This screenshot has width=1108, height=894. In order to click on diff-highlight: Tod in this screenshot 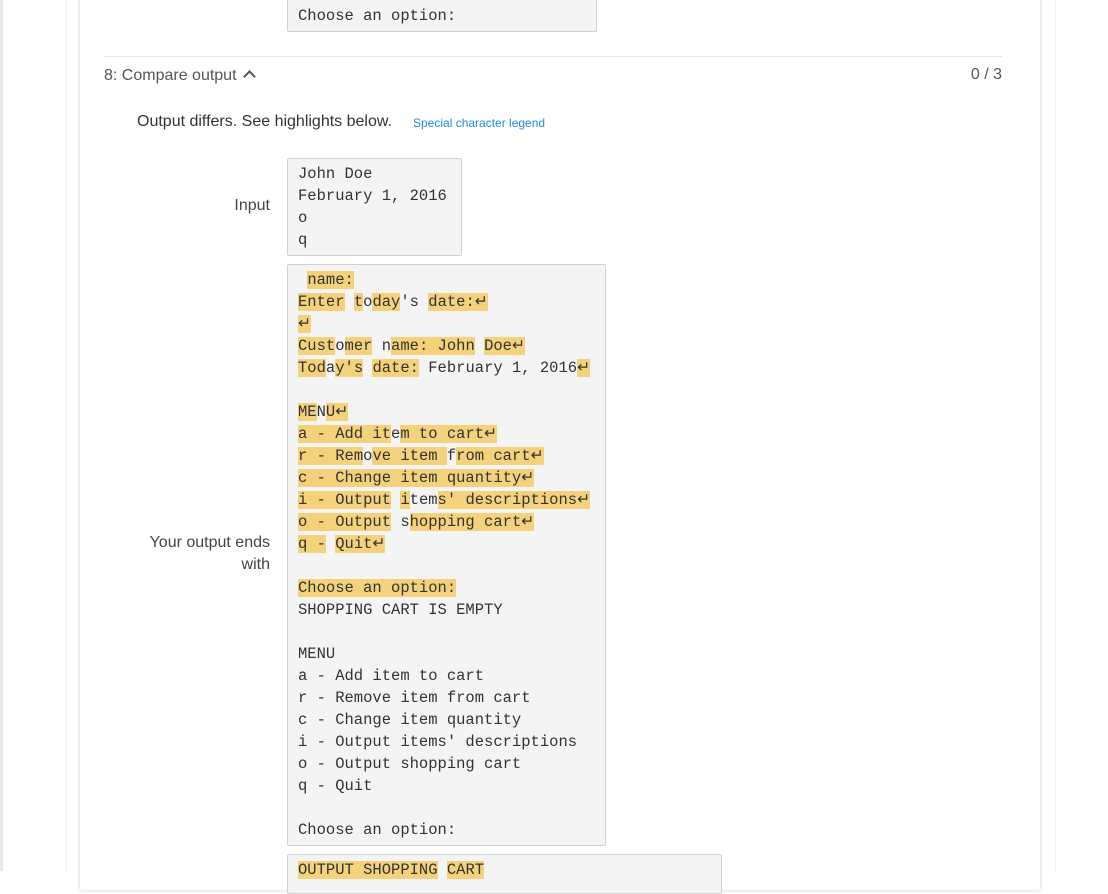, I will do `click(312, 368)`.